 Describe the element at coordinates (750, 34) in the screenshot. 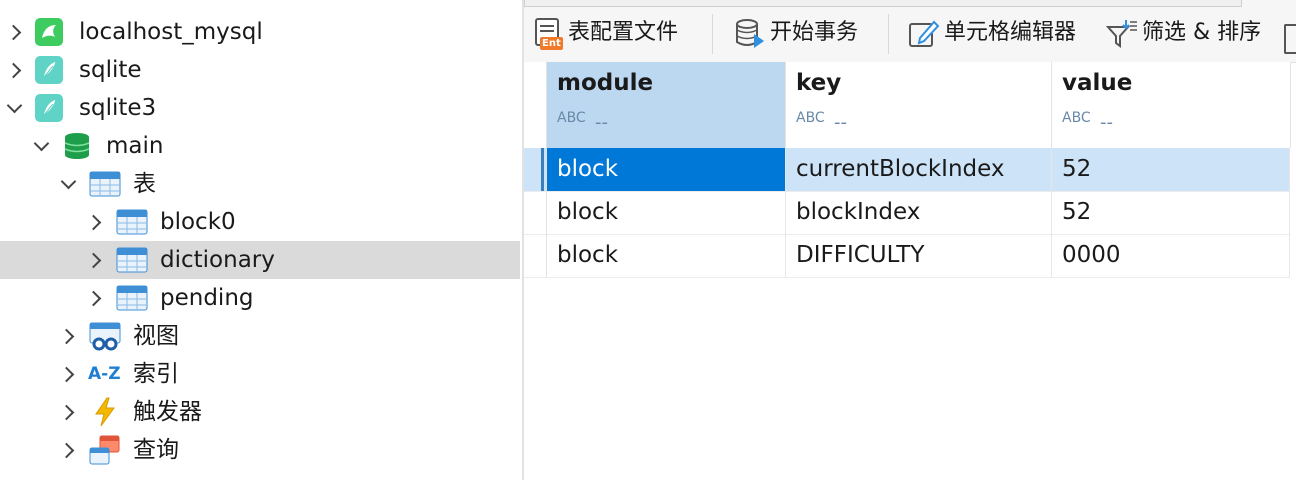

I see `transaction-icon` at that location.